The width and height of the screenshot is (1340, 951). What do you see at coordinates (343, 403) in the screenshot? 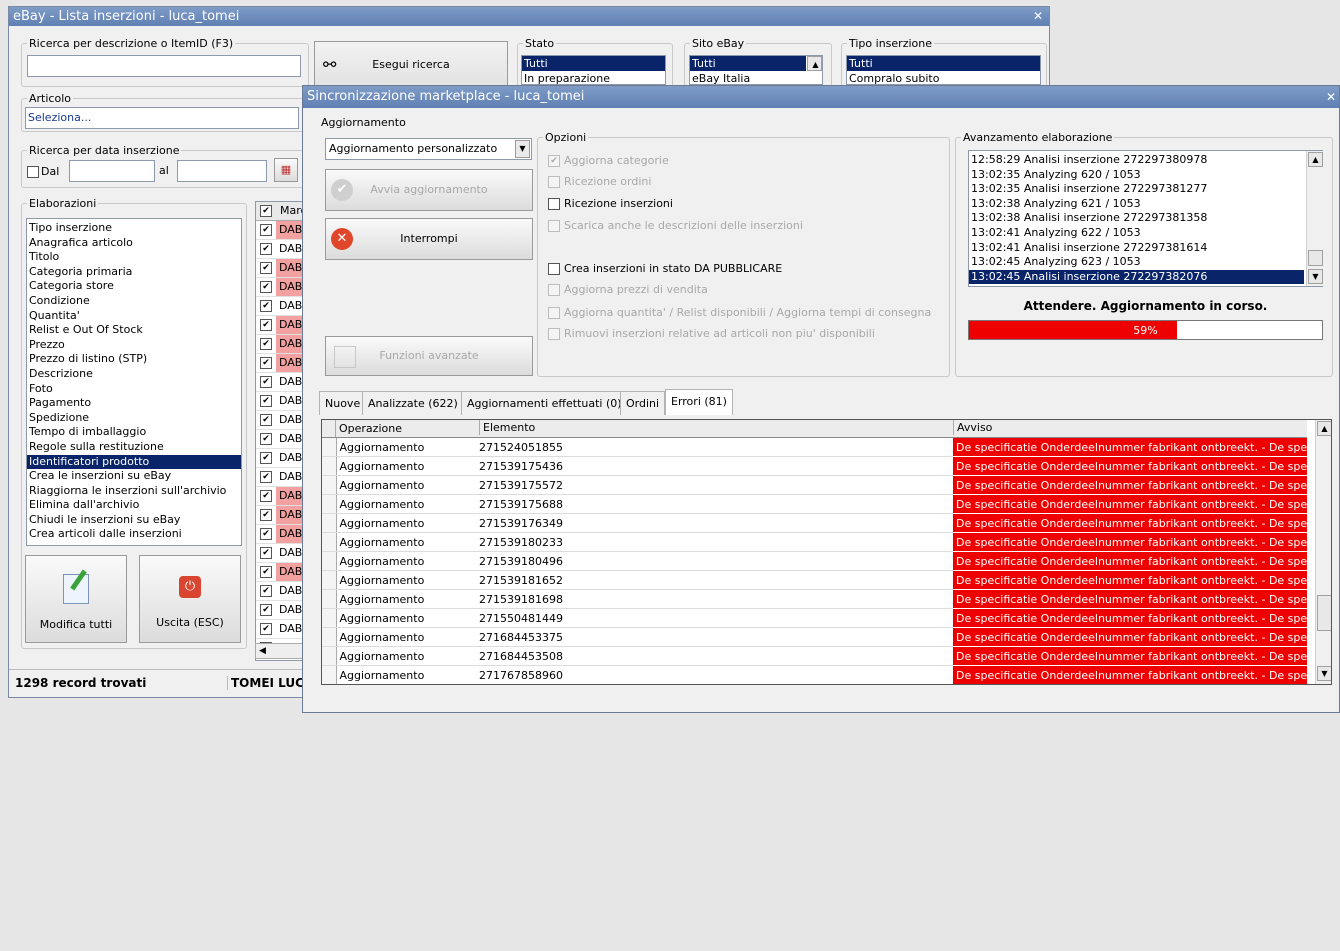
I see `tab-nuove: Nuove` at bounding box center [343, 403].